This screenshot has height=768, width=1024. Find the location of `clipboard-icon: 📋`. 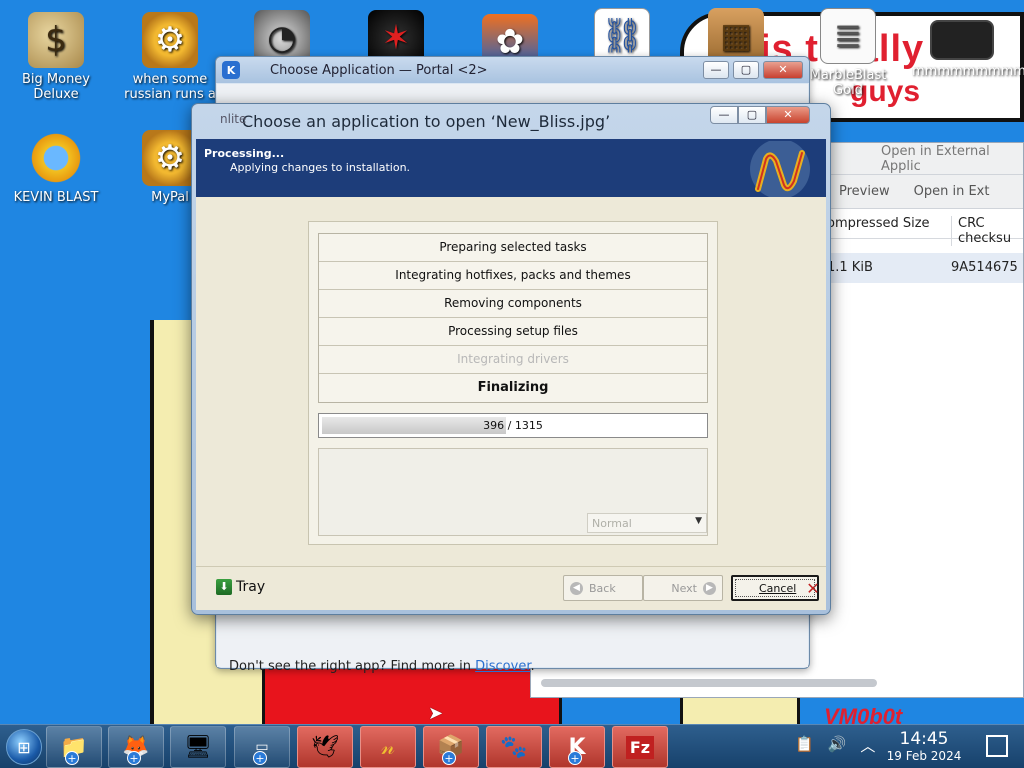

clipboard-icon: 📋 is located at coordinates (804, 745).